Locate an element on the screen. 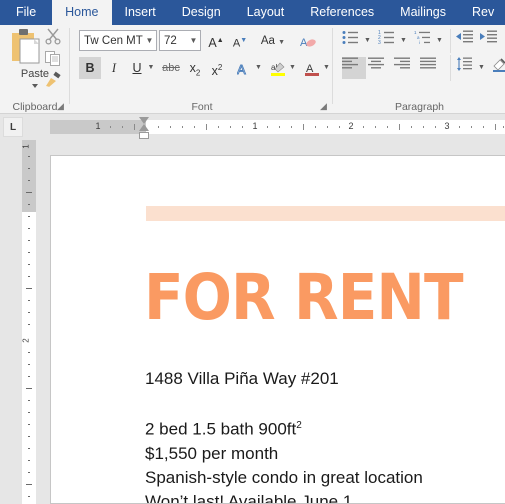 This screenshot has width=505, height=504. copy-icon is located at coordinates (55, 58).